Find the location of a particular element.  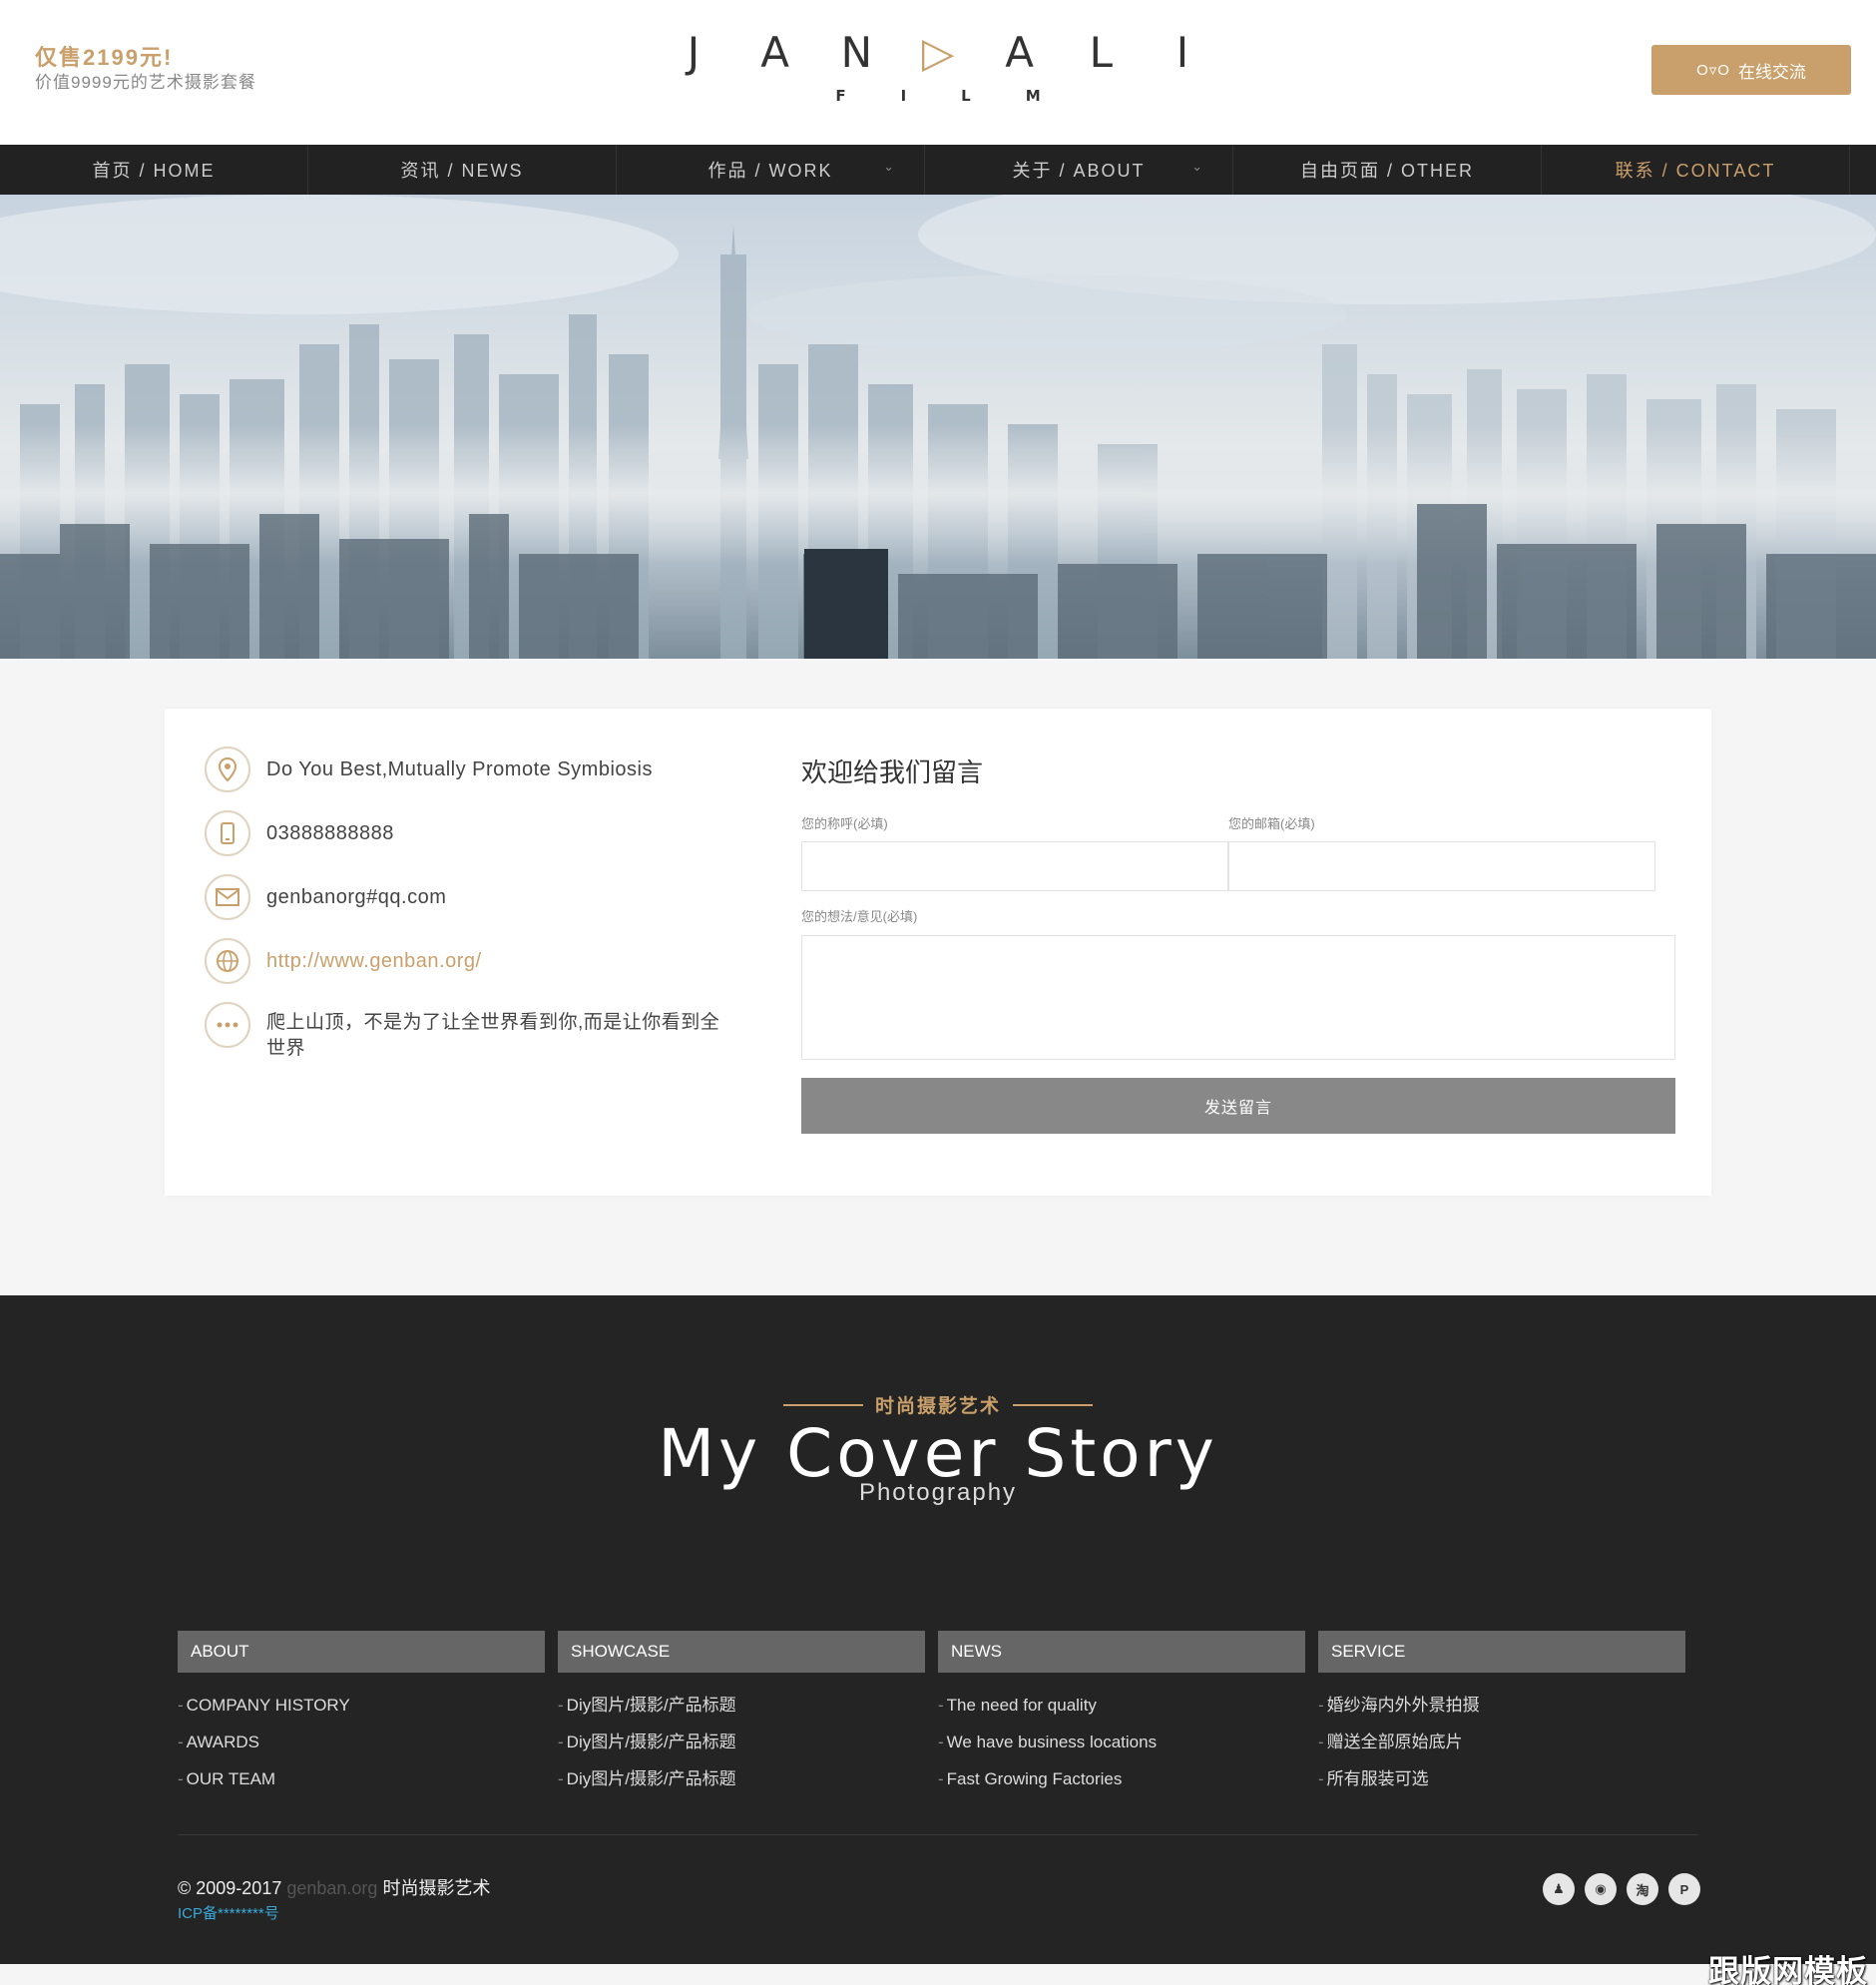

taobao-icon: 淘 is located at coordinates (1642, 1889).